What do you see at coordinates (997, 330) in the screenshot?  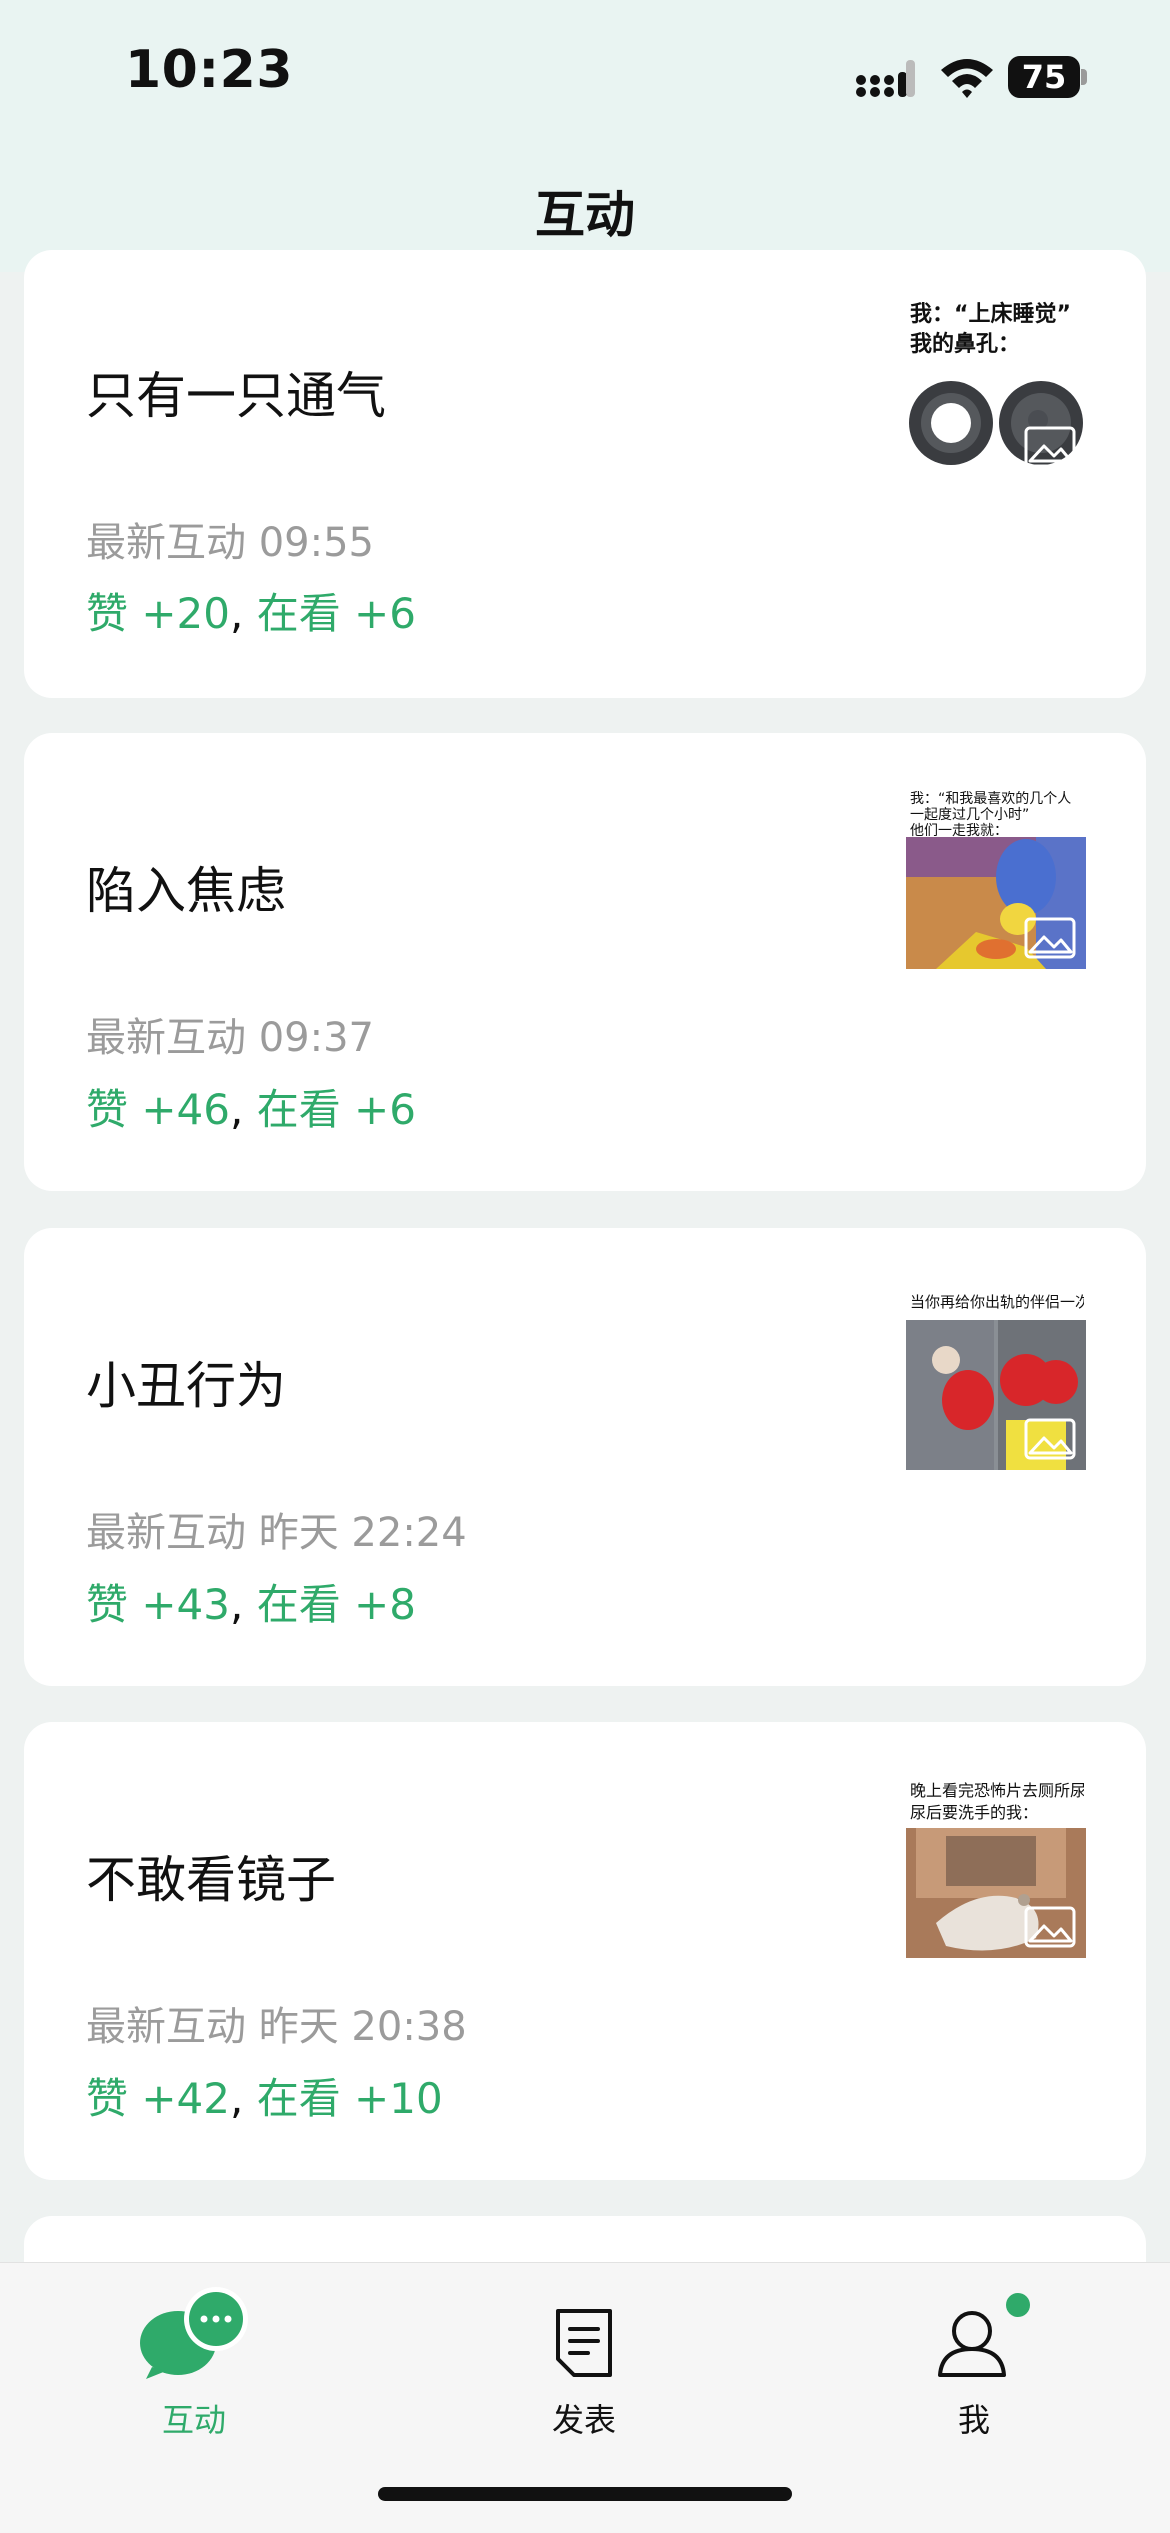 I see `thumbnail-caption: 我：“上床睡觉” 我的鼻孔：` at bounding box center [997, 330].